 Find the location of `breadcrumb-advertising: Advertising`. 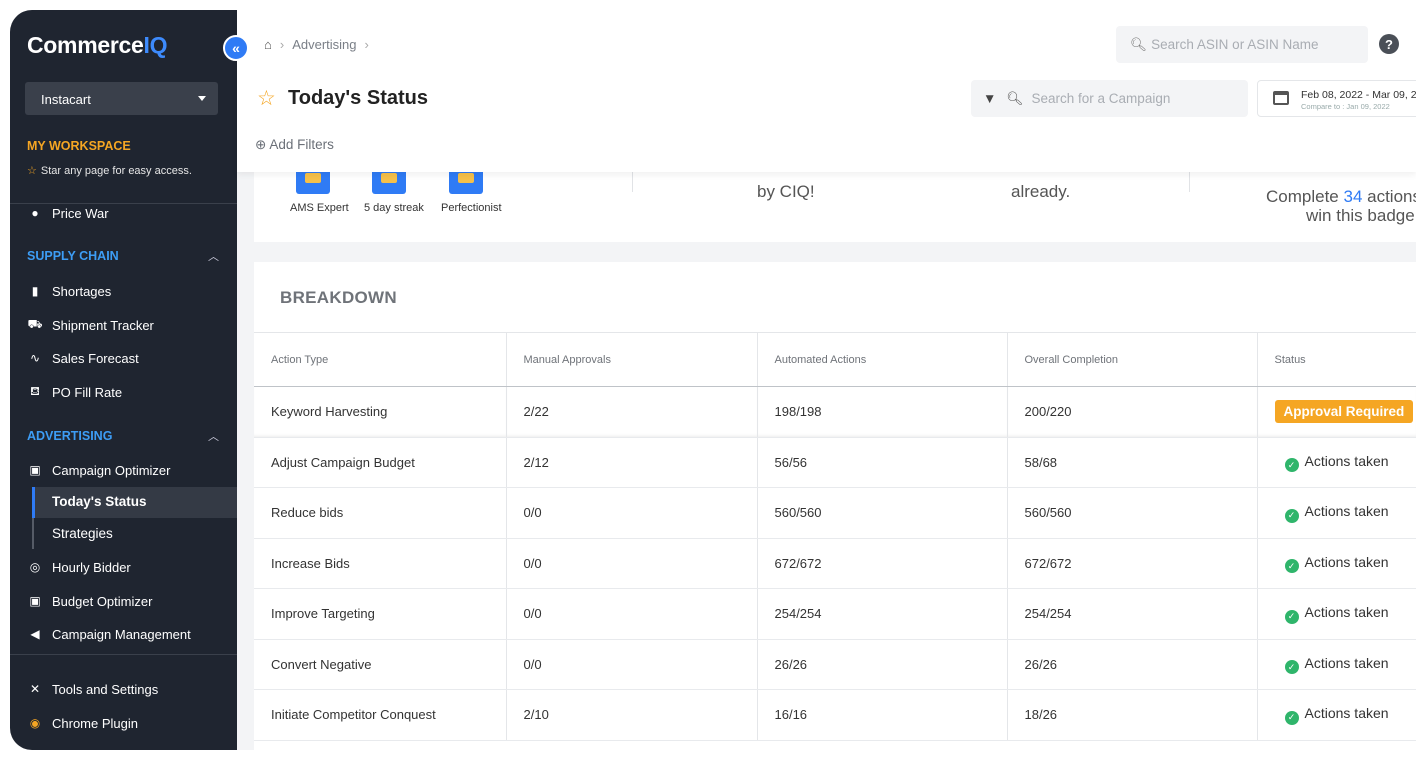

breadcrumb-advertising: Advertising is located at coordinates (324, 44).